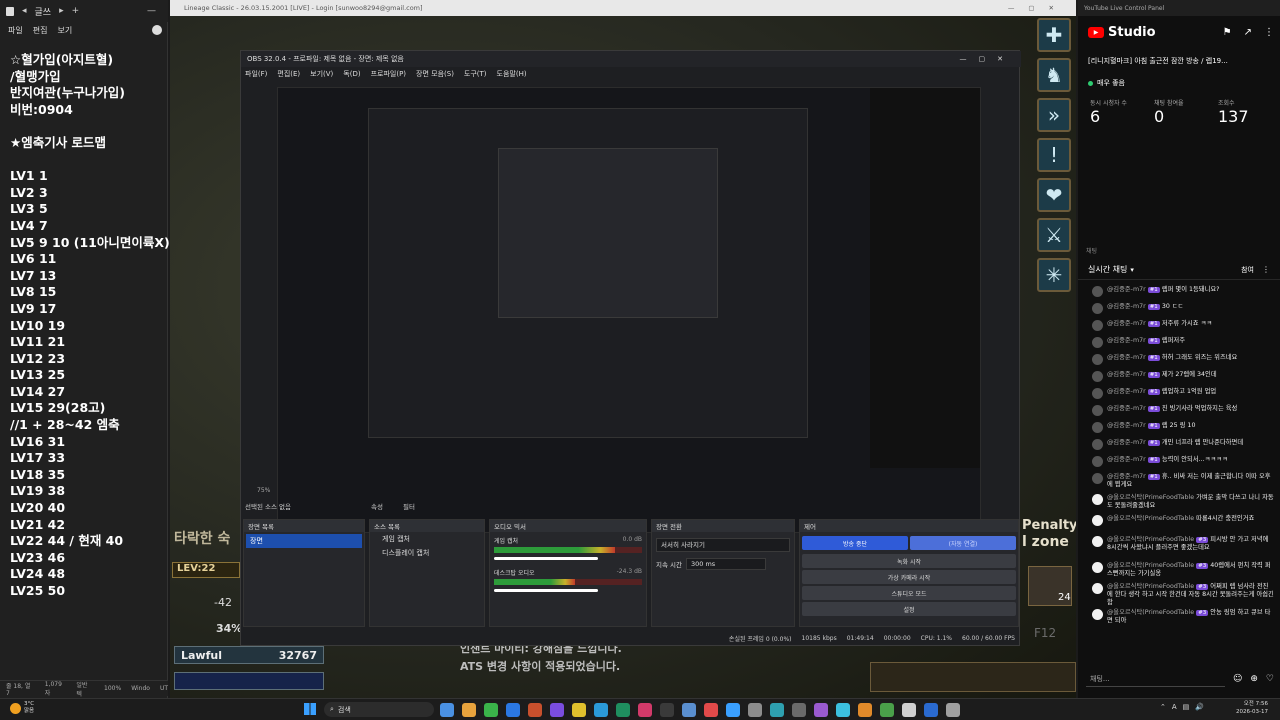 Image resolution: width=1280 pixels, height=720 pixels. I want to click on obs-menu-help: 도움말(H), so click(512, 74).